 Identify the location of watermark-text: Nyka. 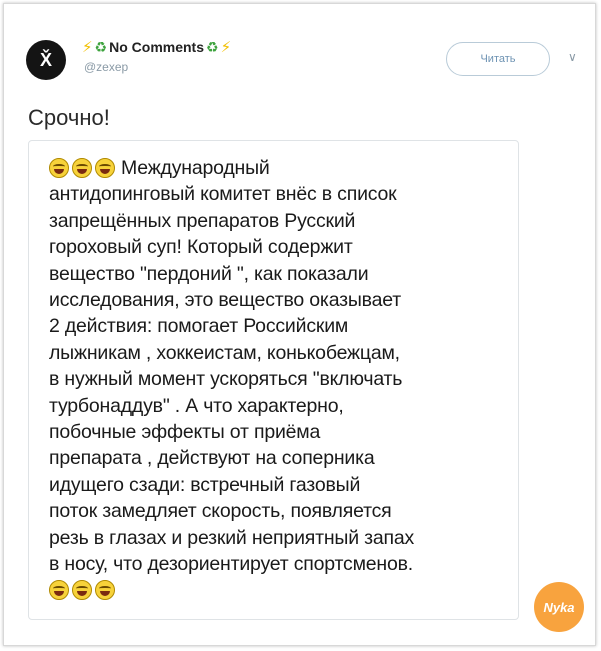
(559, 607).